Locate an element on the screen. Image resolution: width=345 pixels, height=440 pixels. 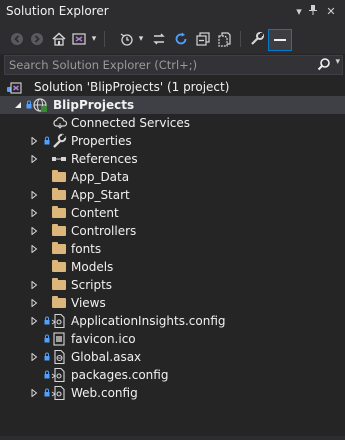
tree-item-label: Connected Services is located at coordinates (131, 123).